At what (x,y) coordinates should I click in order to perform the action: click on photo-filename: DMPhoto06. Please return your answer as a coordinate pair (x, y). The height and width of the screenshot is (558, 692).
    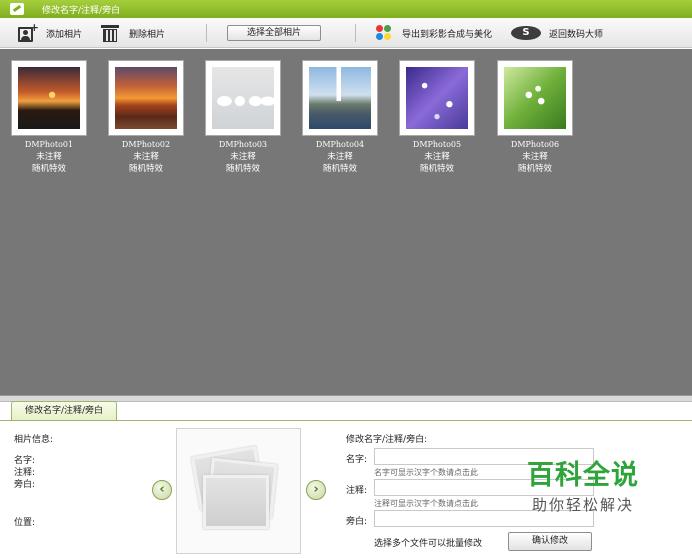
    Looking at the image, I should click on (535, 144).